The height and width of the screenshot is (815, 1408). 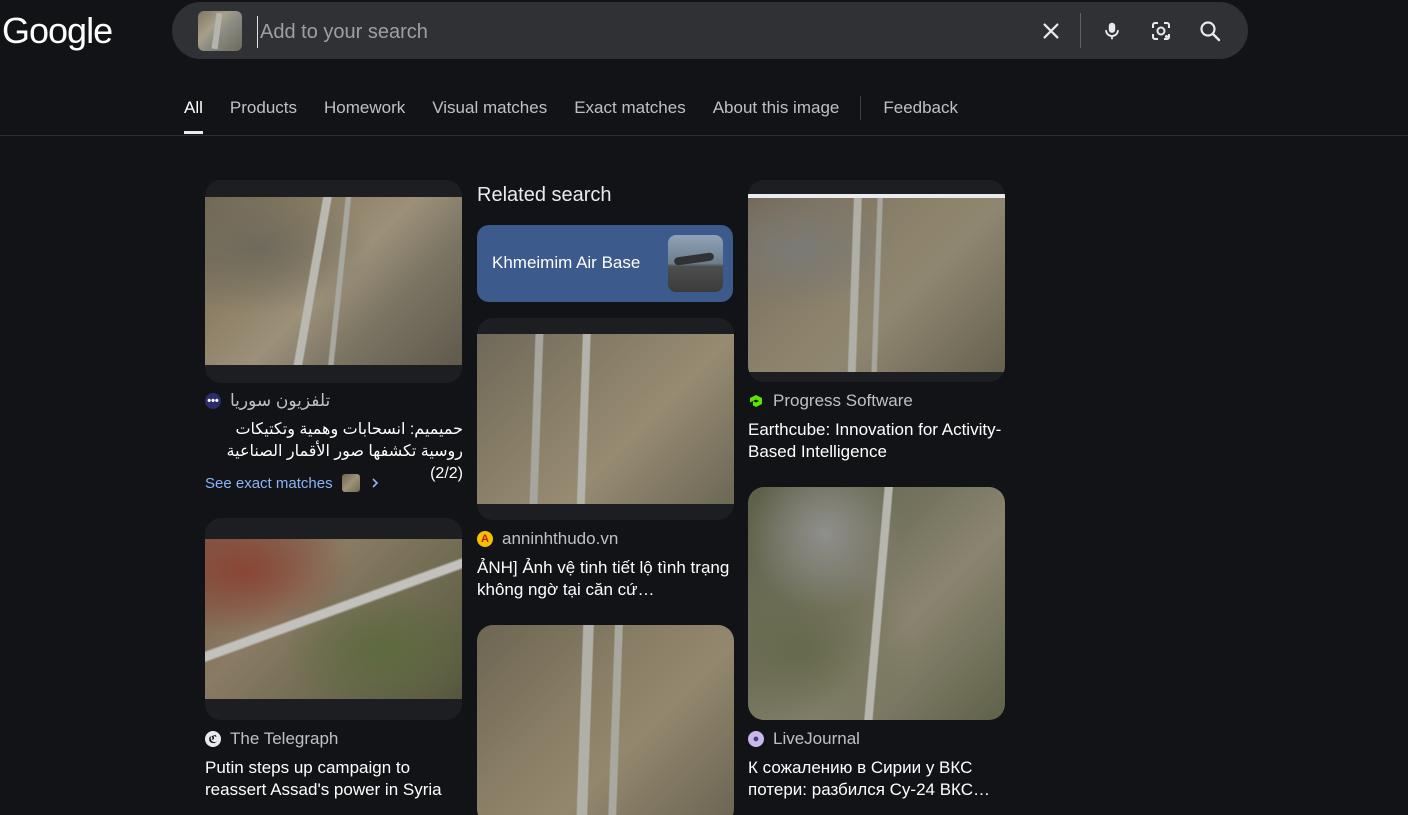 I want to click on result-source: Progress Software, so click(x=830, y=401).